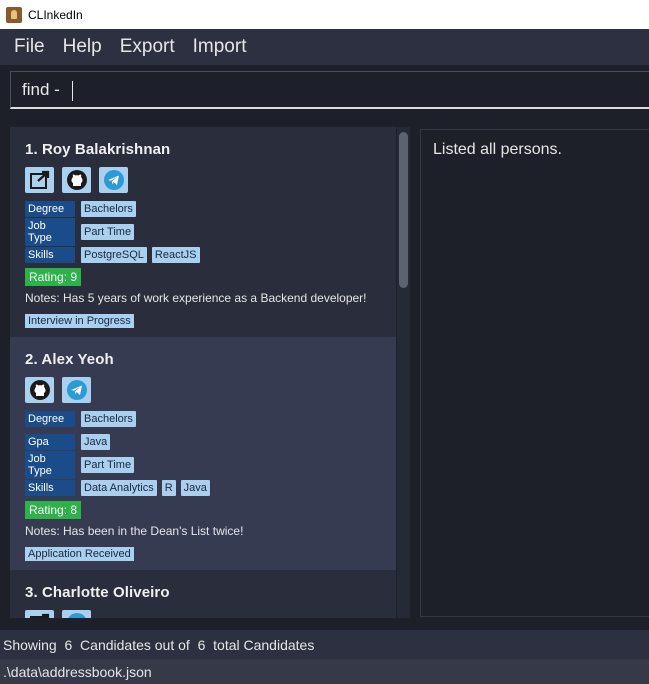 This screenshot has width=649, height=684. What do you see at coordinates (403, 210) in the screenshot?
I see `scrollbar-thumb` at bounding box center [403, 210].